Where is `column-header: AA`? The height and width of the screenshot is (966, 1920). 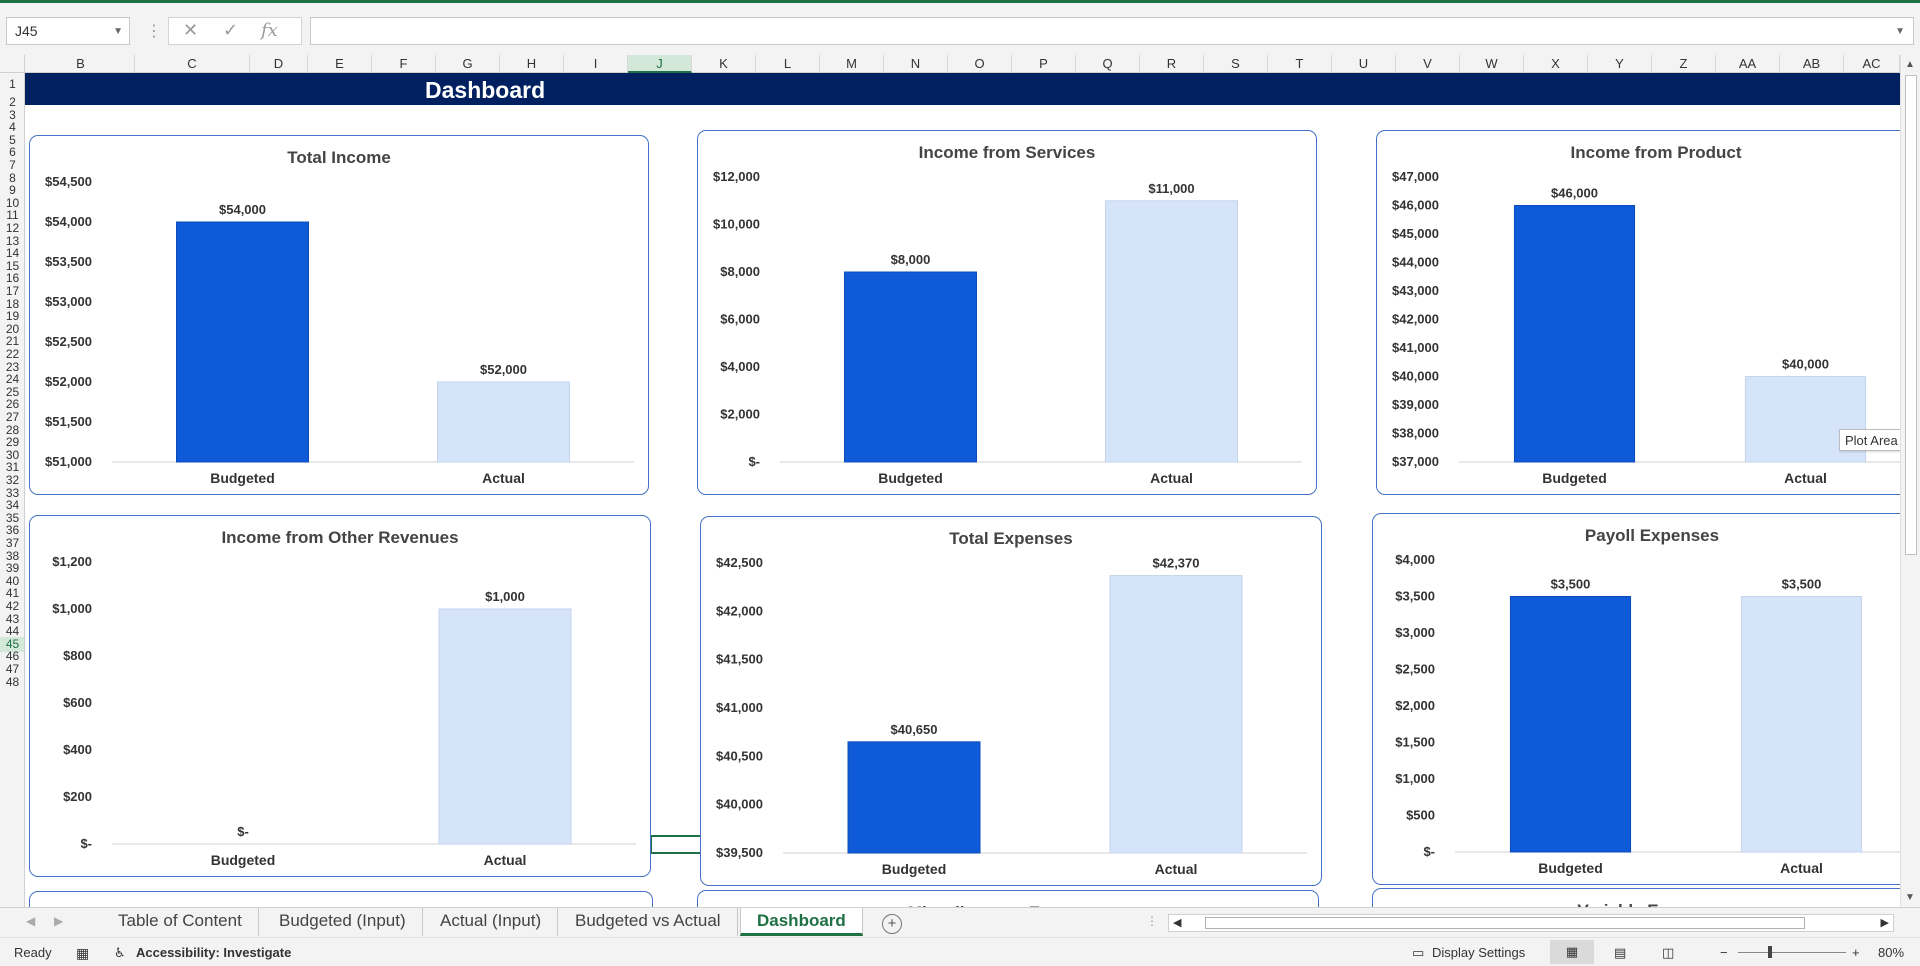
column-header: AA is located at coordinates (1748, 64).